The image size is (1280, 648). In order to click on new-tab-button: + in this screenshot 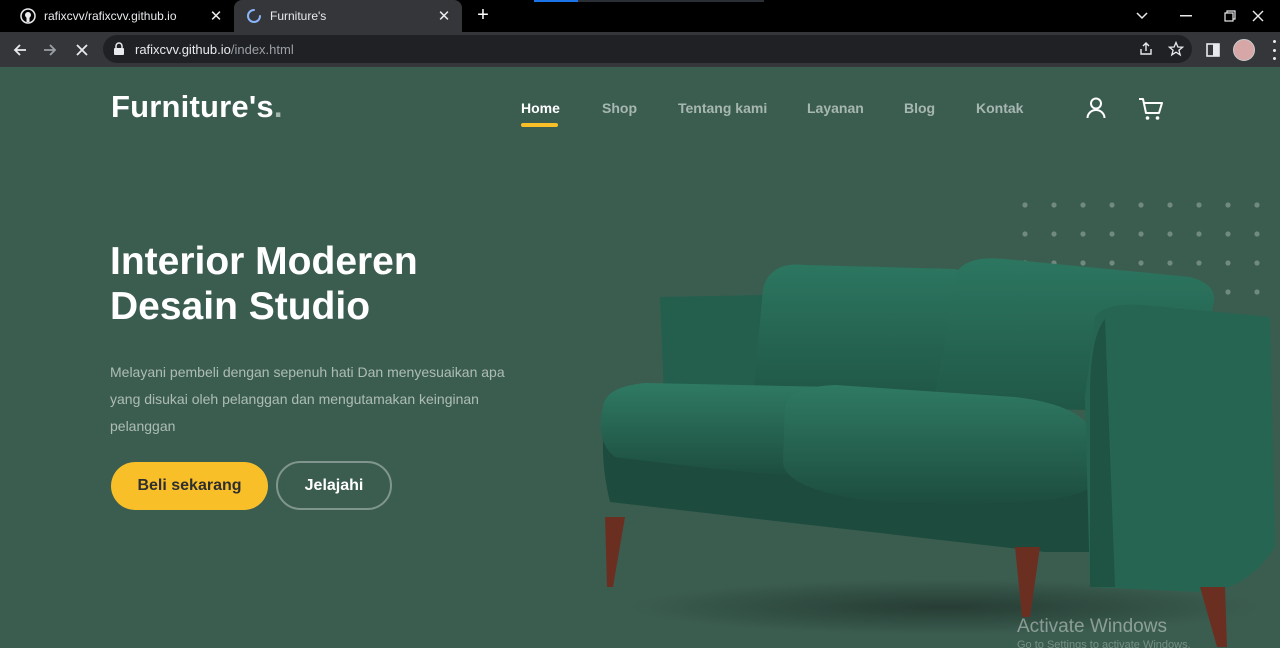, I will do `click(483, 15)`.